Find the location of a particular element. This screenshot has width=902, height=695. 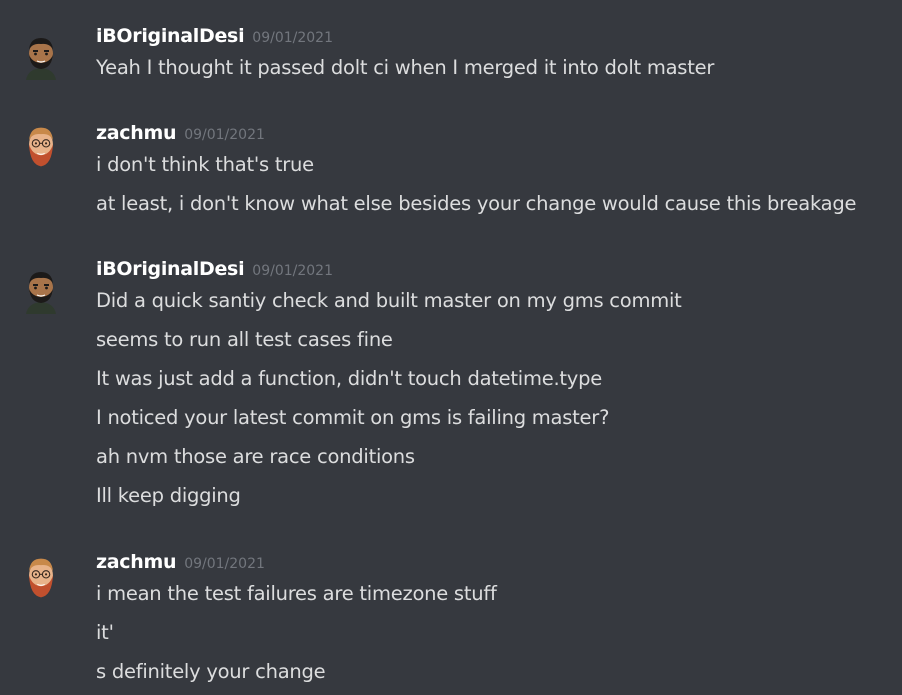

message-text: i don't think that's true is located at coordinates (205, 164).